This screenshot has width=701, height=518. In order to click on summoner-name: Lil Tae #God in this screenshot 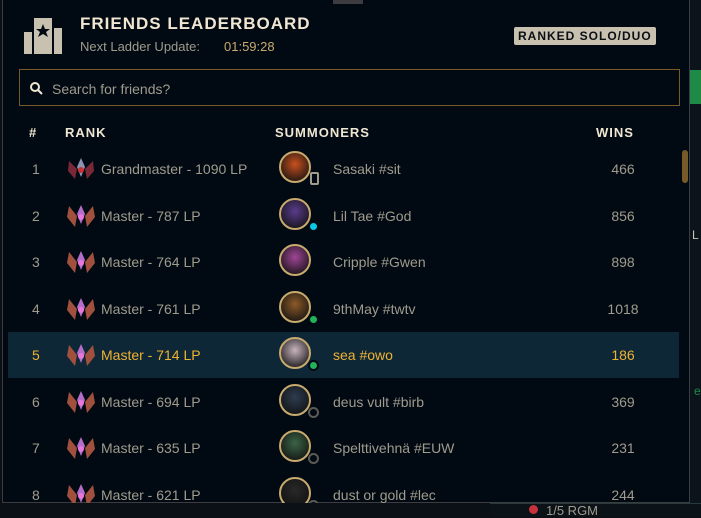, I will do `click(372, 216)`.